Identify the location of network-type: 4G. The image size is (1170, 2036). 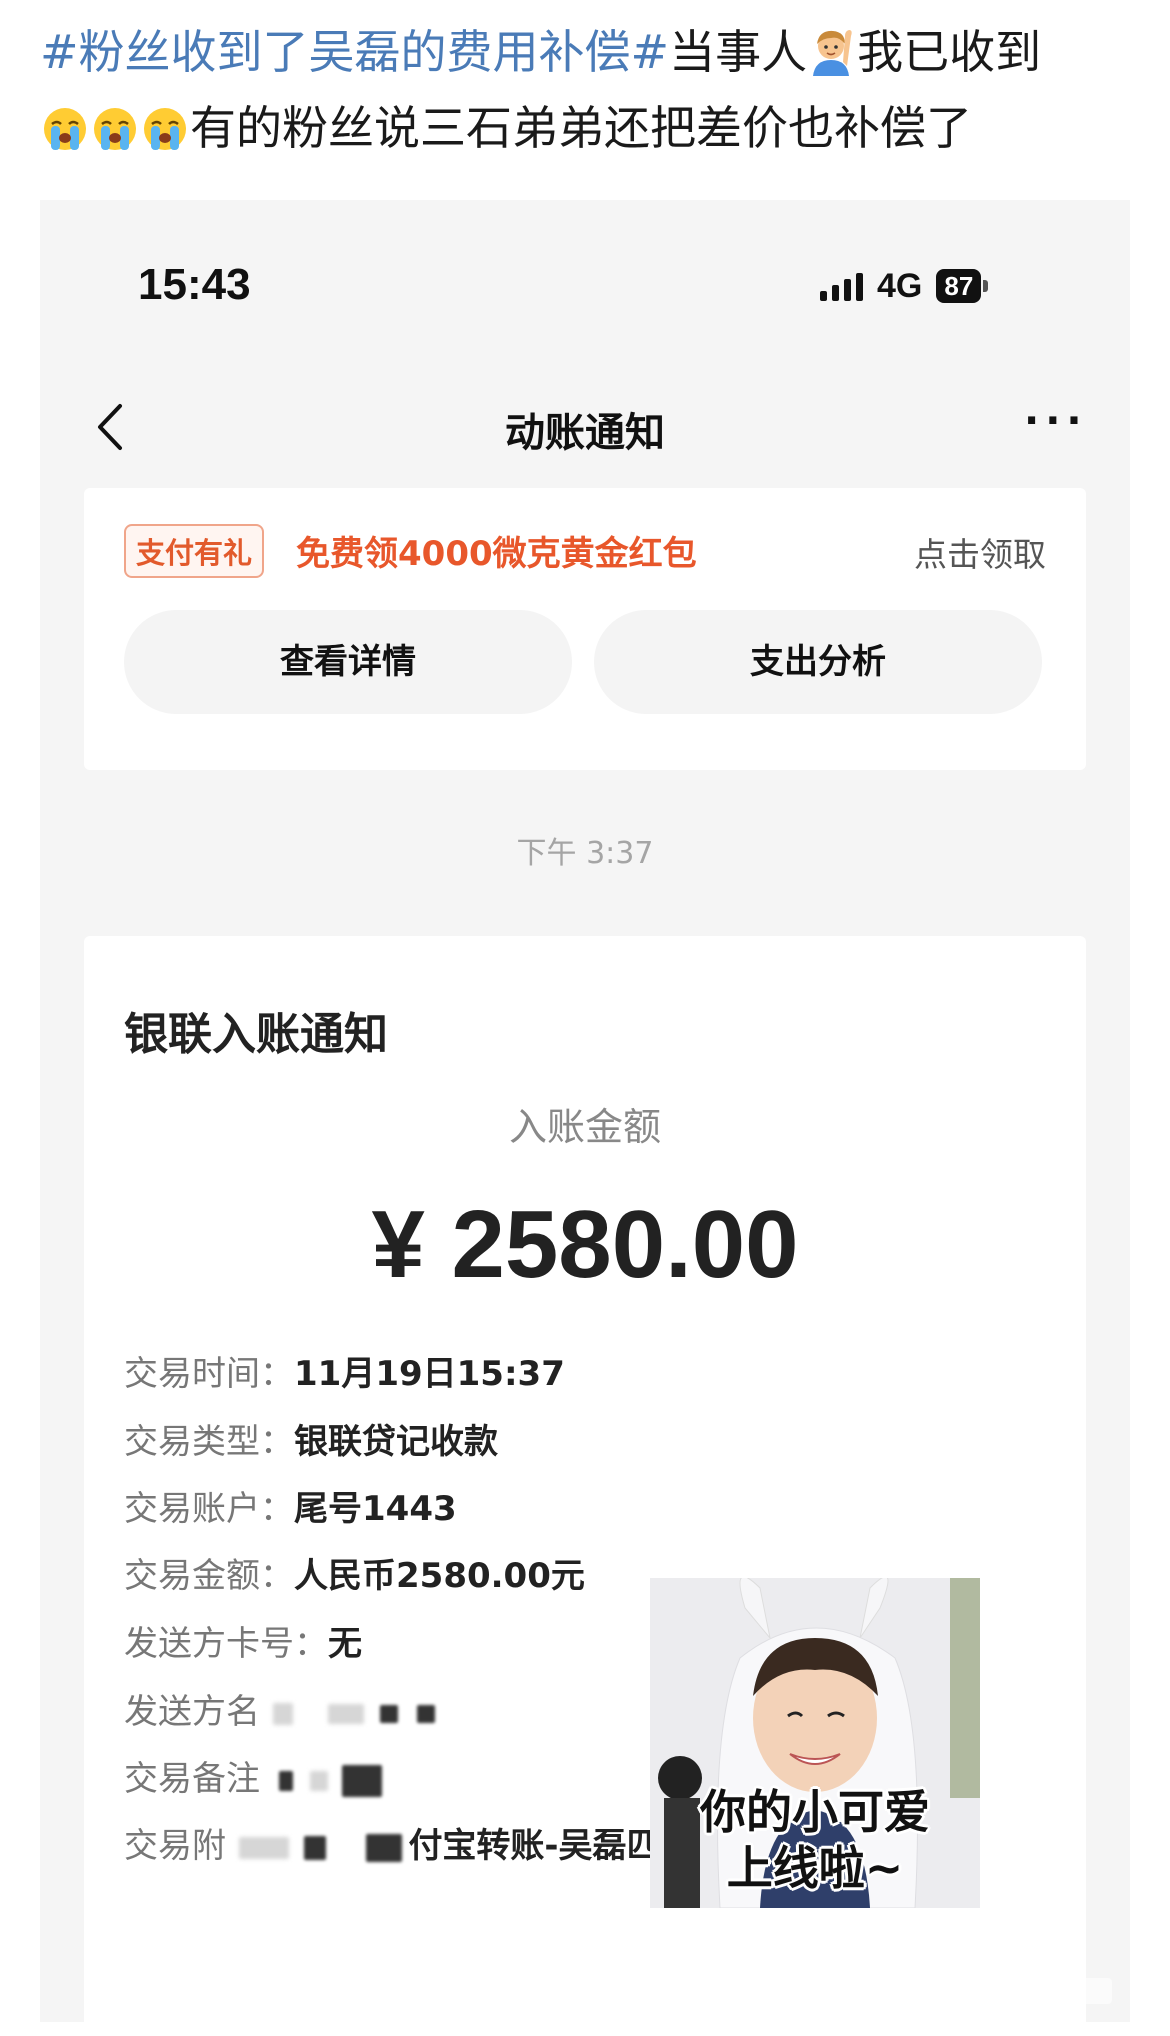
(900, 285).